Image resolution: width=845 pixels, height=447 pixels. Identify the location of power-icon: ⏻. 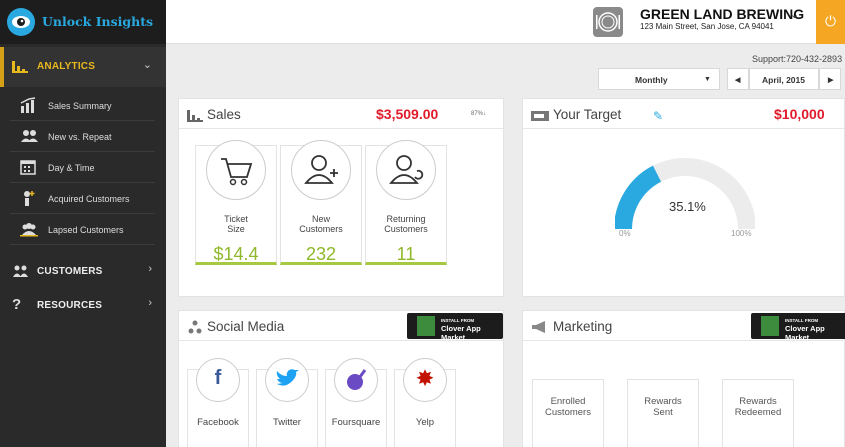
(831, 21).